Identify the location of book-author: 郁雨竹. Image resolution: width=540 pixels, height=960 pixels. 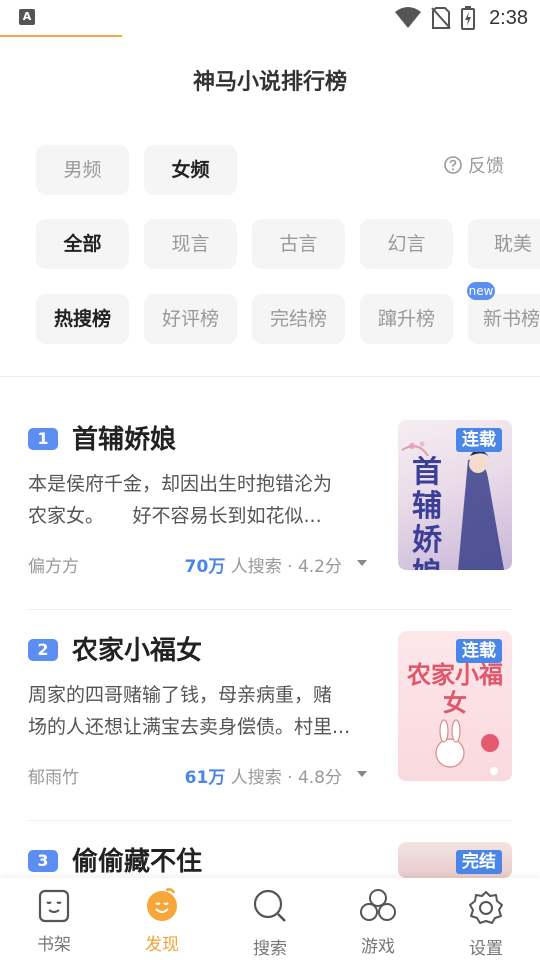
(53, 775).